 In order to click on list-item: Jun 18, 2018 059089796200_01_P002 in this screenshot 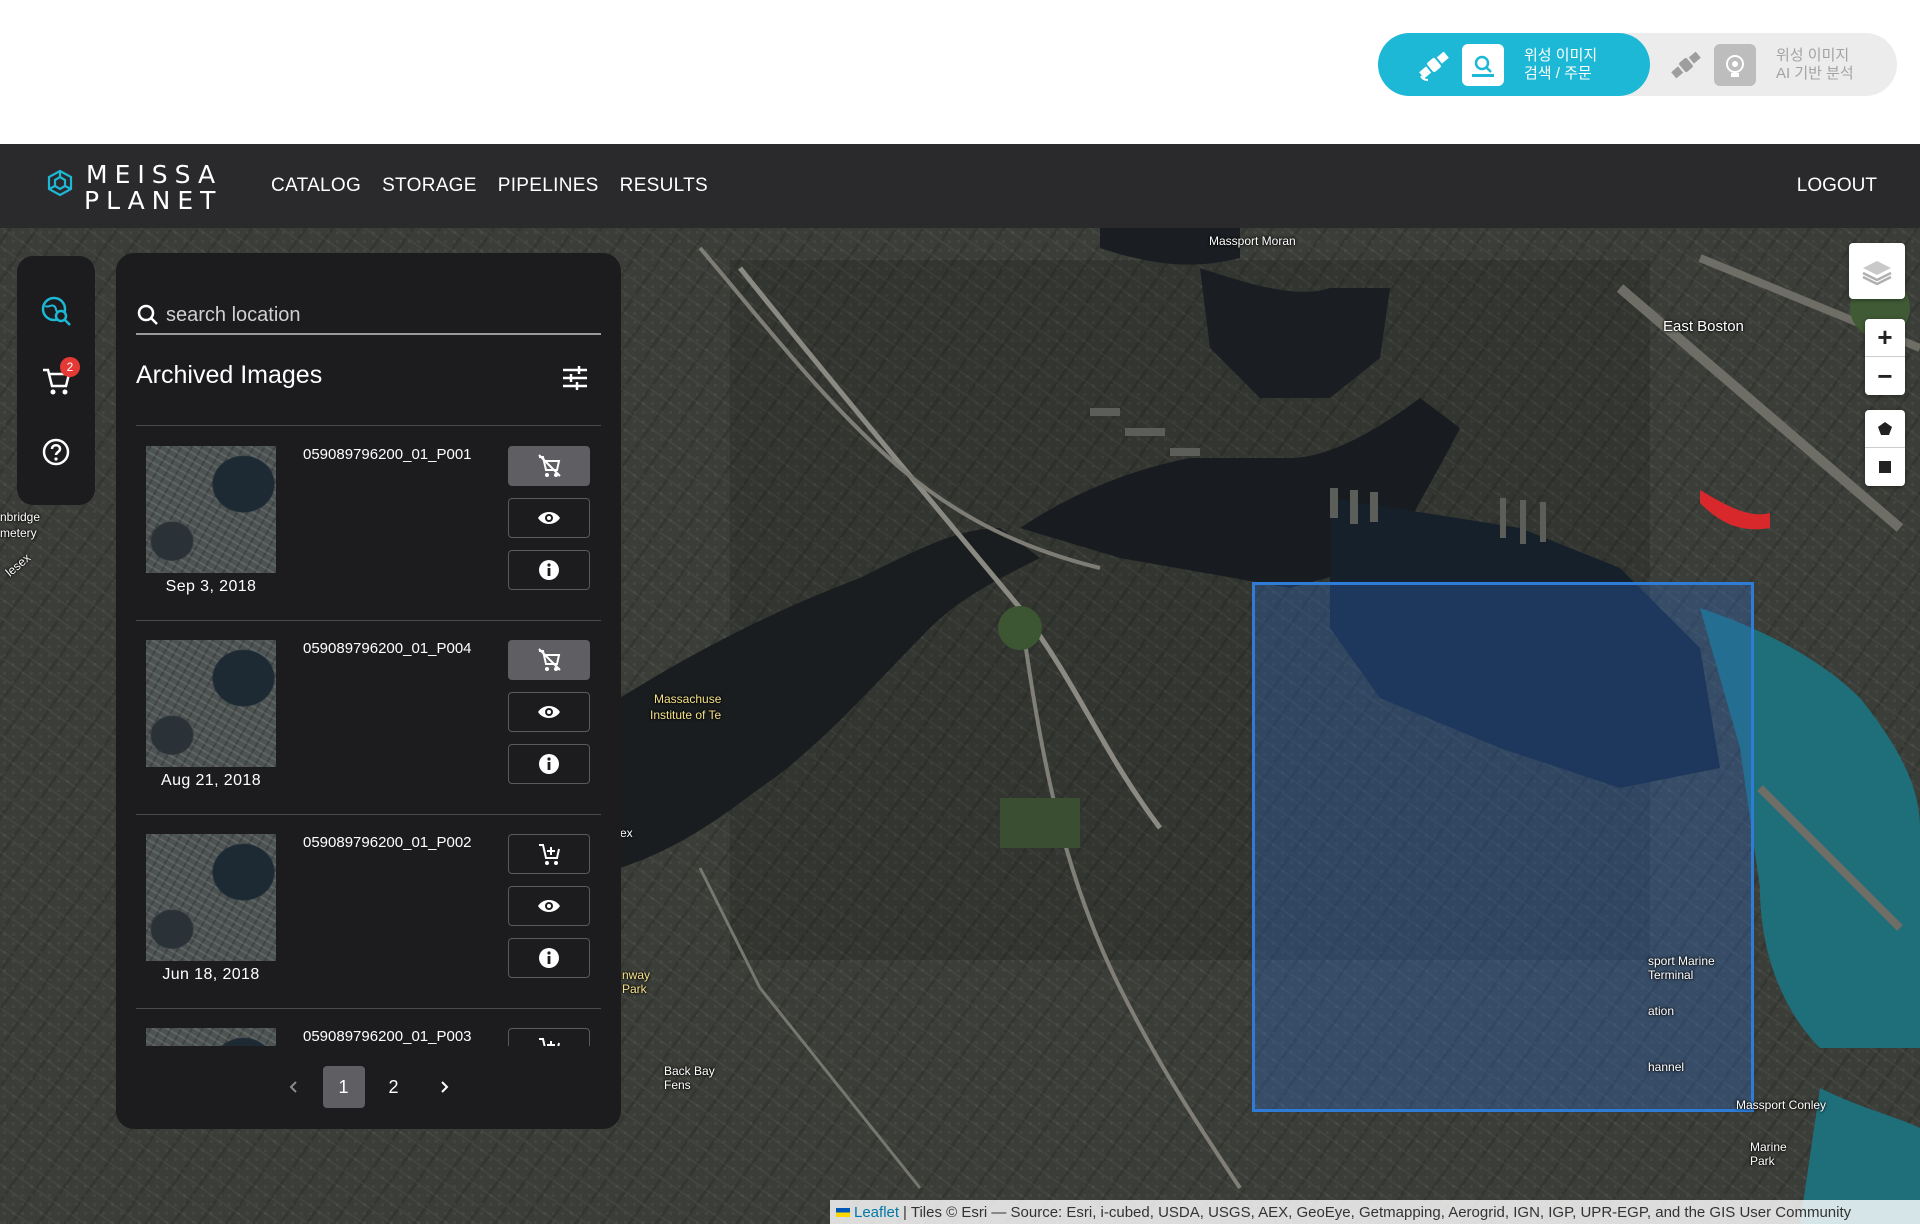, I will do `click(368, 911)`.